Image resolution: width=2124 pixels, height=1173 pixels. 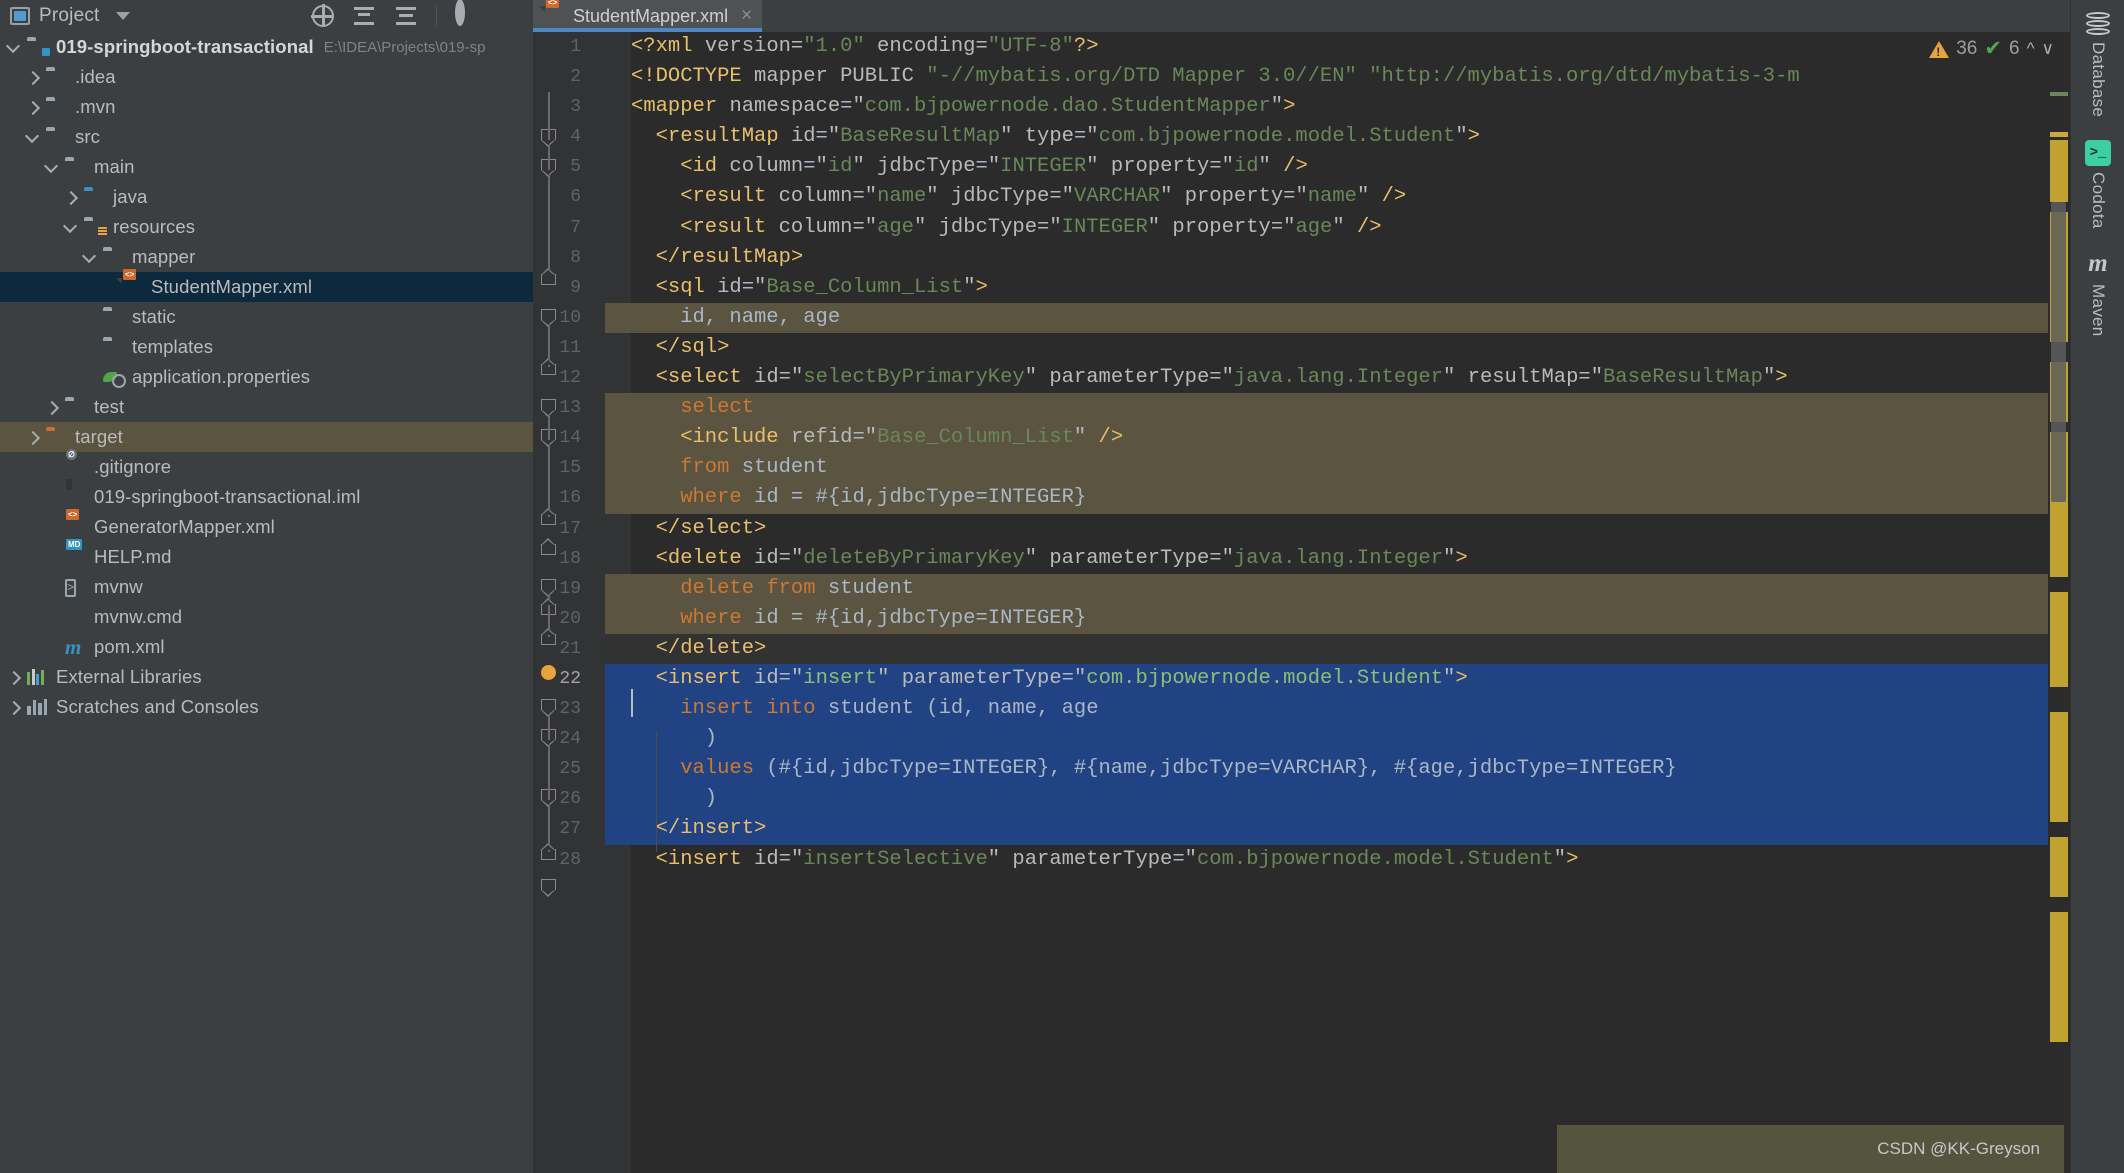 I want to click on tree-item-test: test, so click(x=266, y=407).